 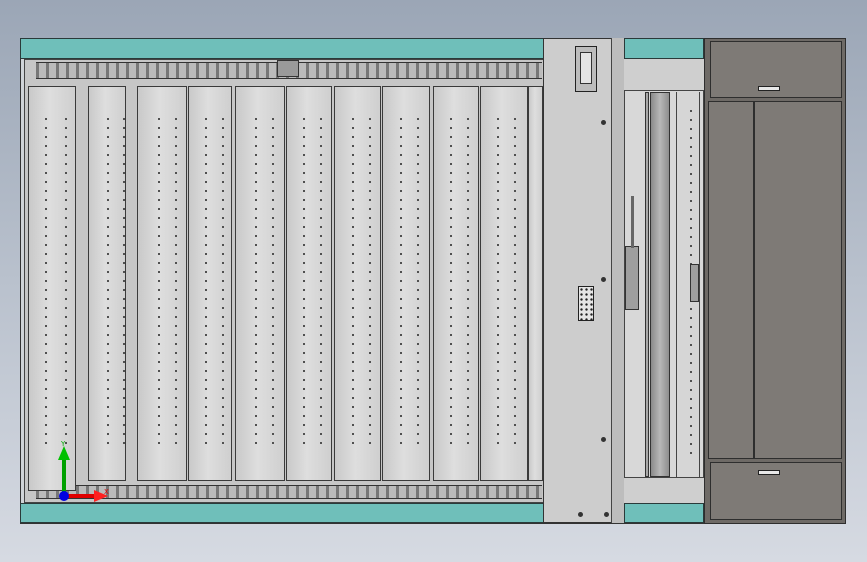 What do you see at coordinates (632, 222) in the screenshot?
I see `actuator-rod` at bounding box center [632, 222].